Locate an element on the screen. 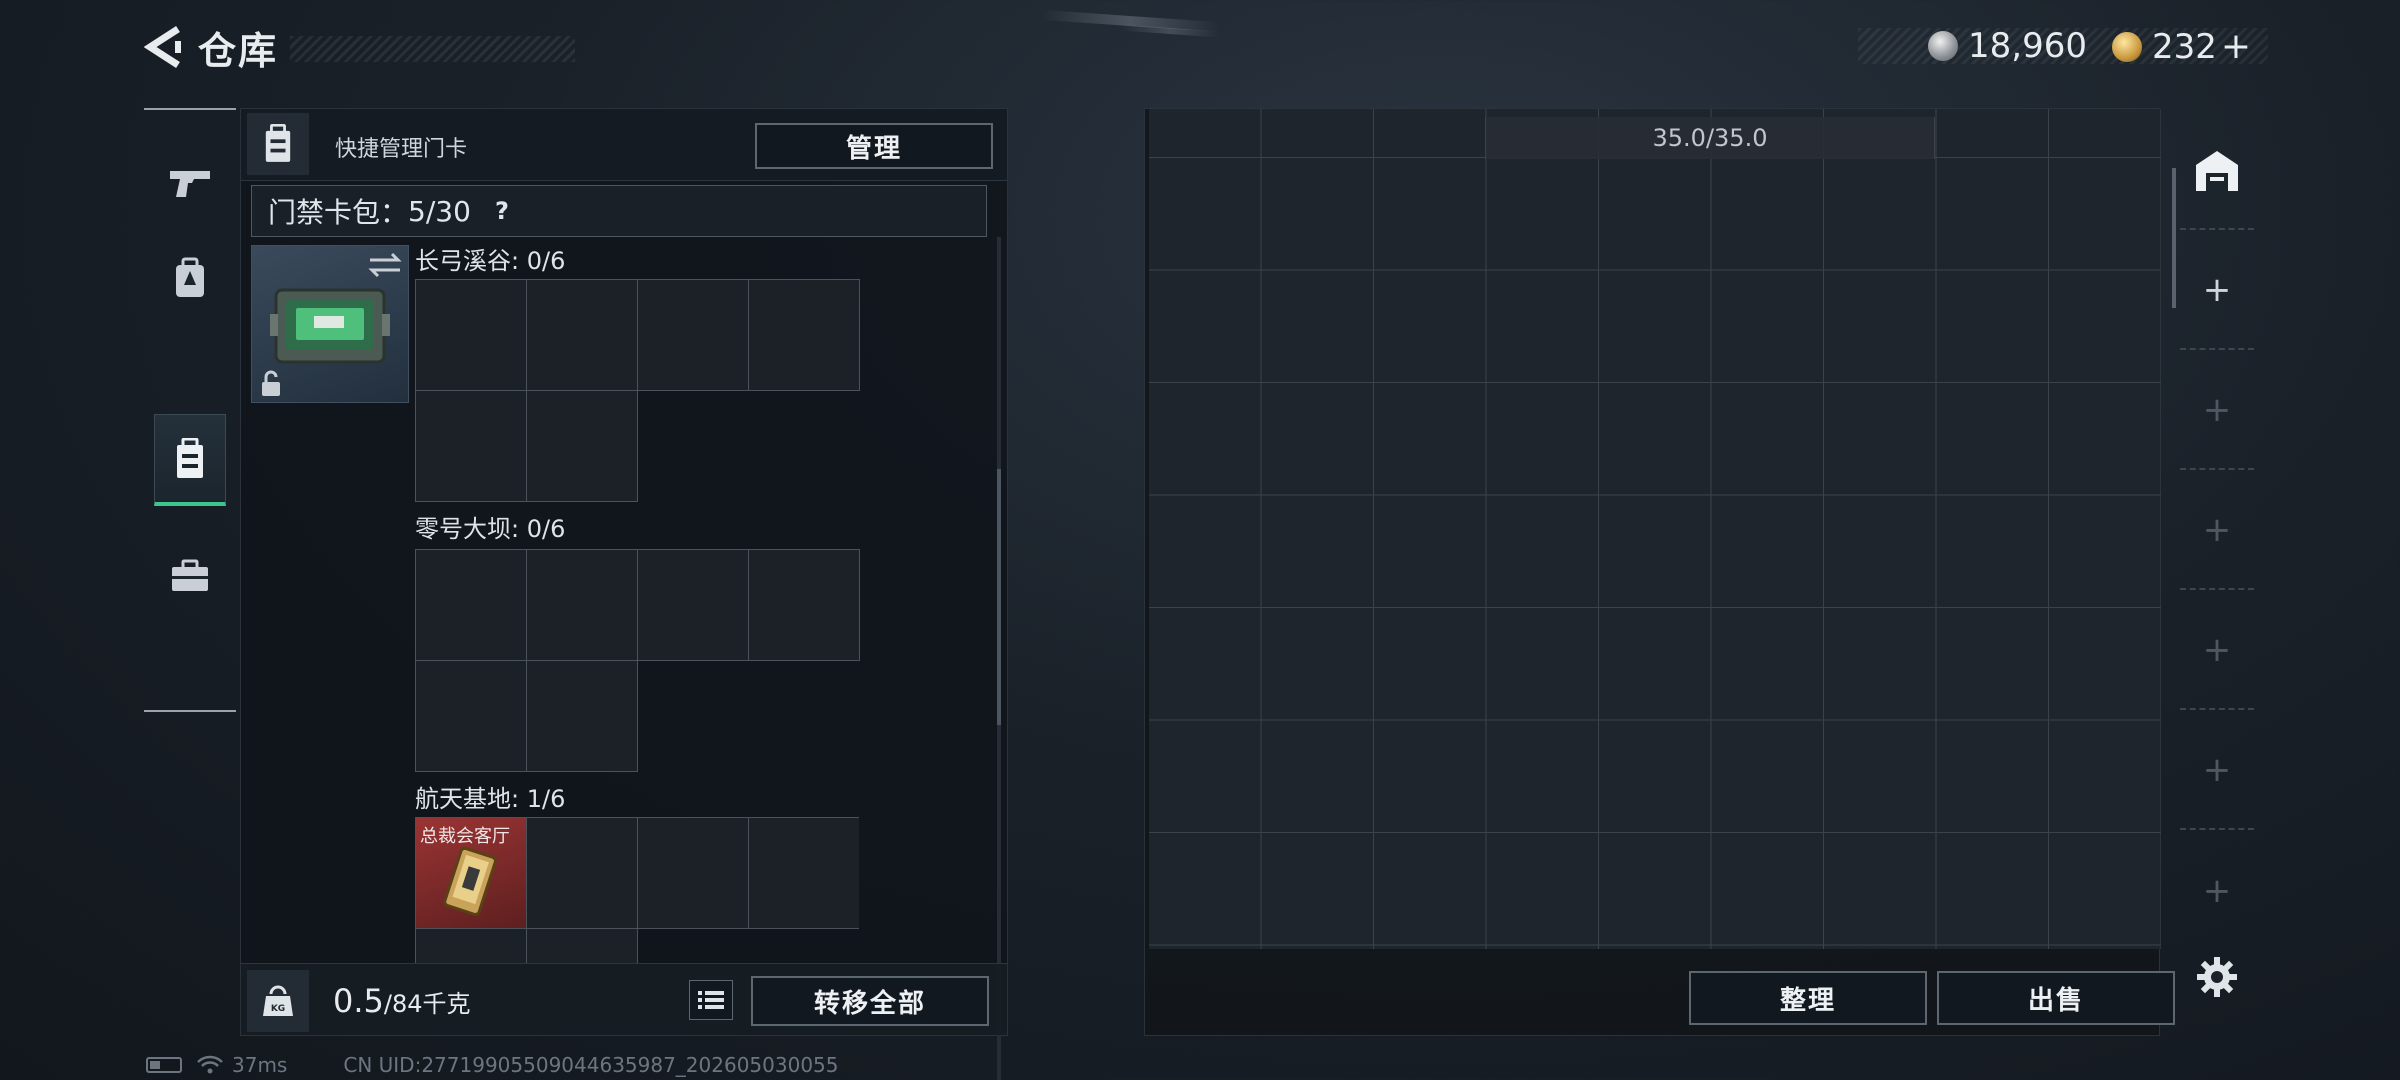 This screenshot has height=1080, width=2400. weight-max: /84千克 is located at coordinates (427, 1004).